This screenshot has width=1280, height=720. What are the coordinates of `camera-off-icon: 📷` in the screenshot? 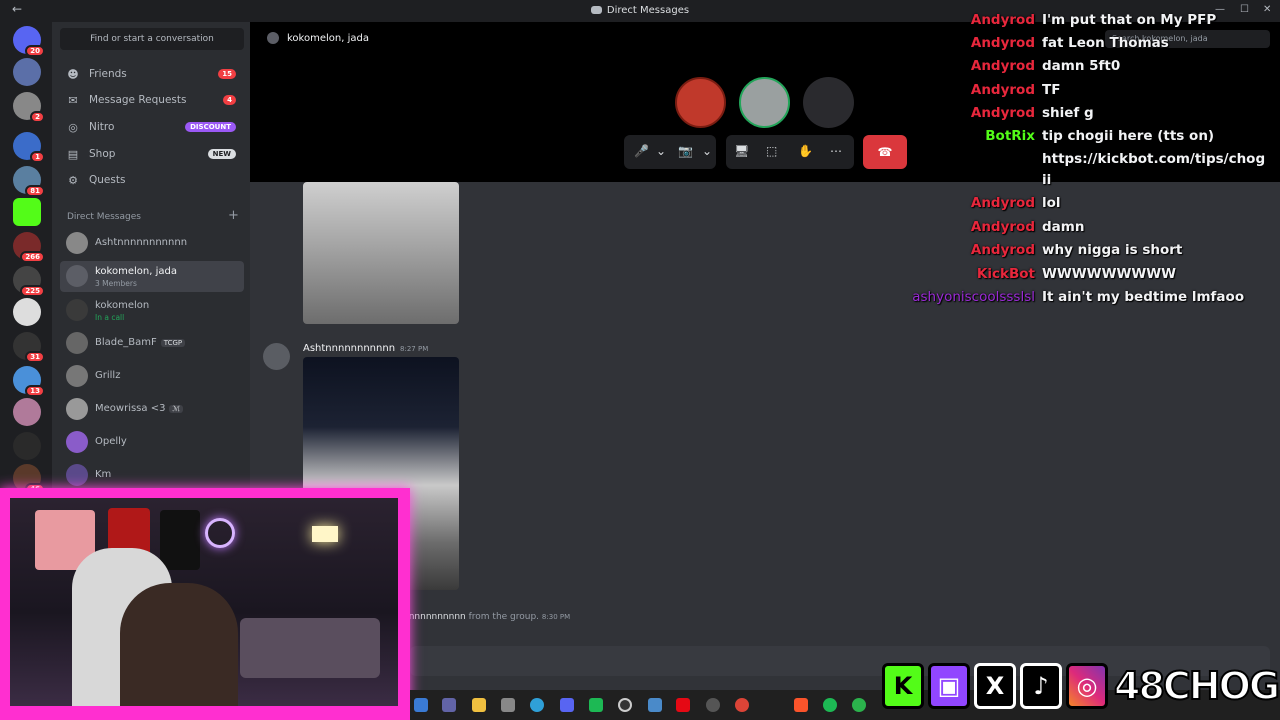 It's located at (685, 151).